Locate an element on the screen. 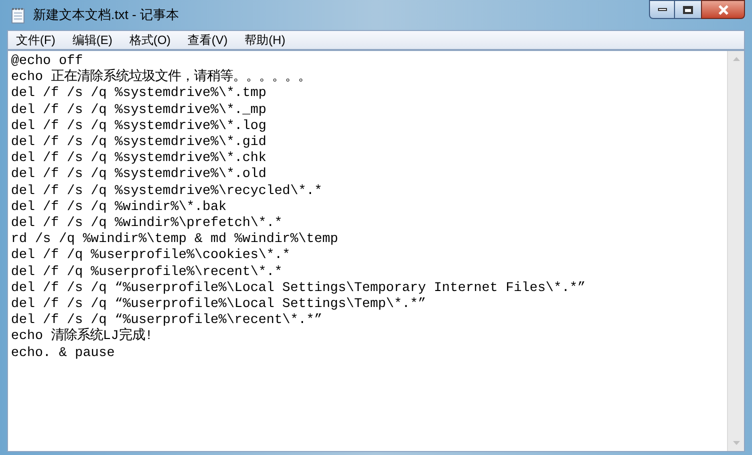 The width and height of the screenshot is (752, 455). menu-item: 编辑(E) is located at coordinates (92, 40).